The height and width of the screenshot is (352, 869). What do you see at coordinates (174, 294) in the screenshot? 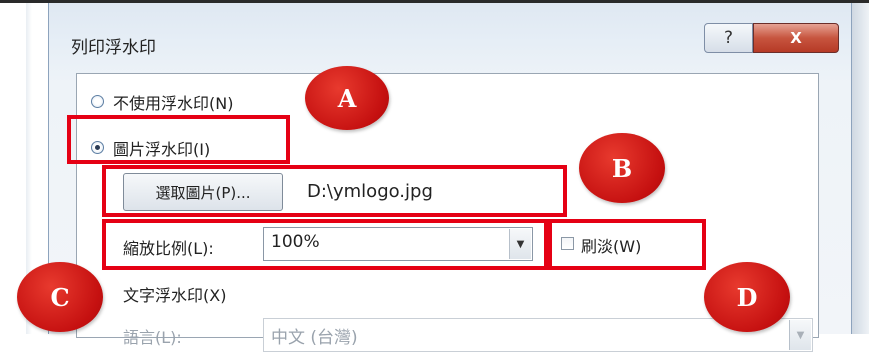
I see `text-watermark-label: 文字浮水印(X)` at bounding box center [174, 294].